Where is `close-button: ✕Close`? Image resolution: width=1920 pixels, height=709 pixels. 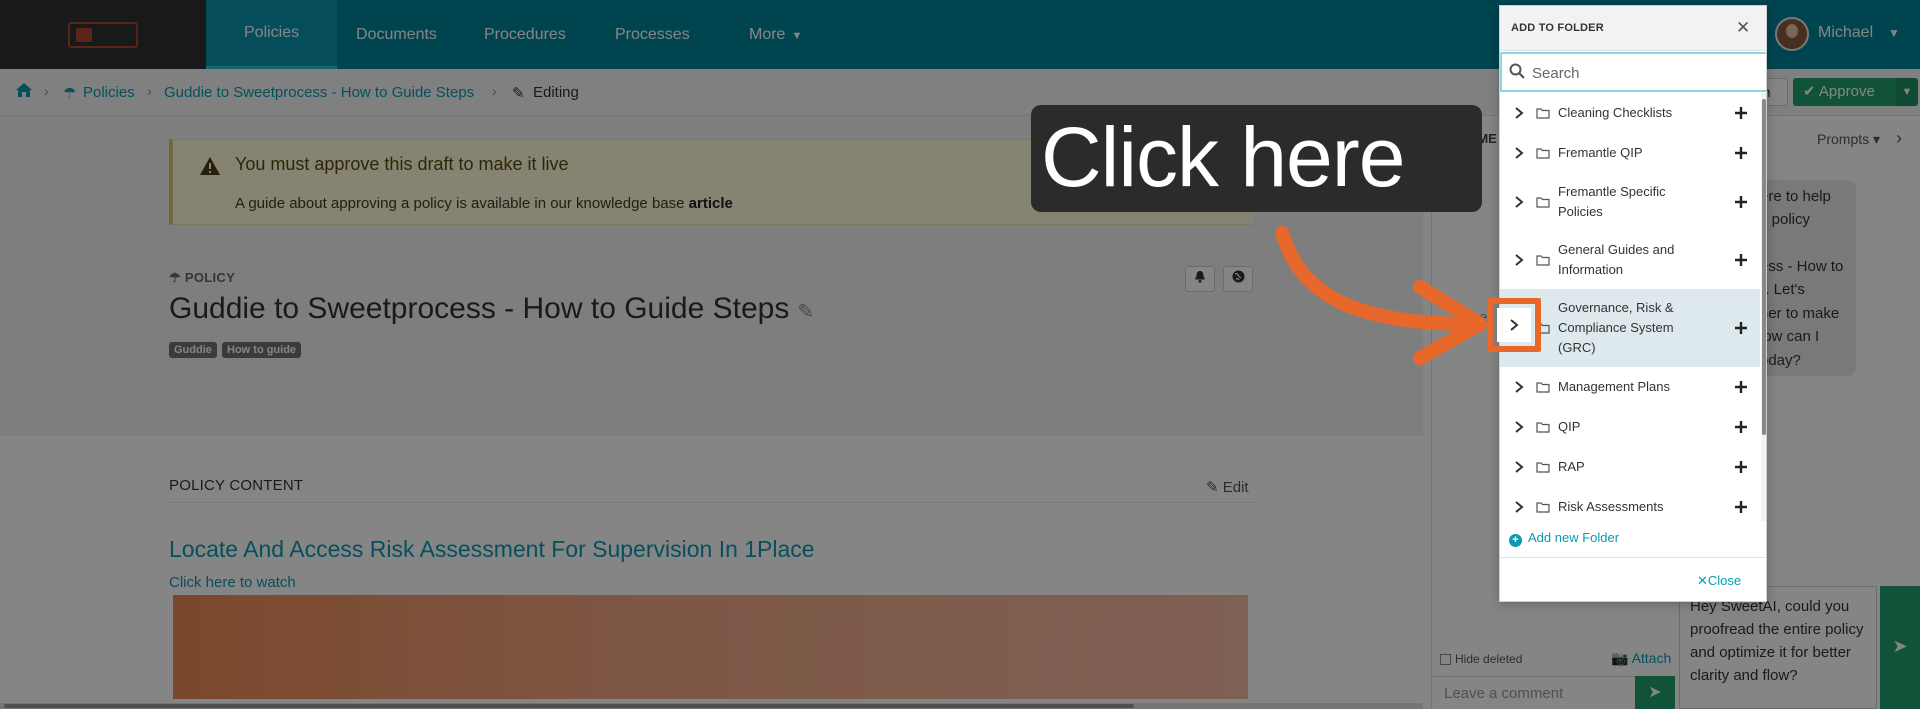 close-button: ✕Close is located at coordinates (1719, 581).